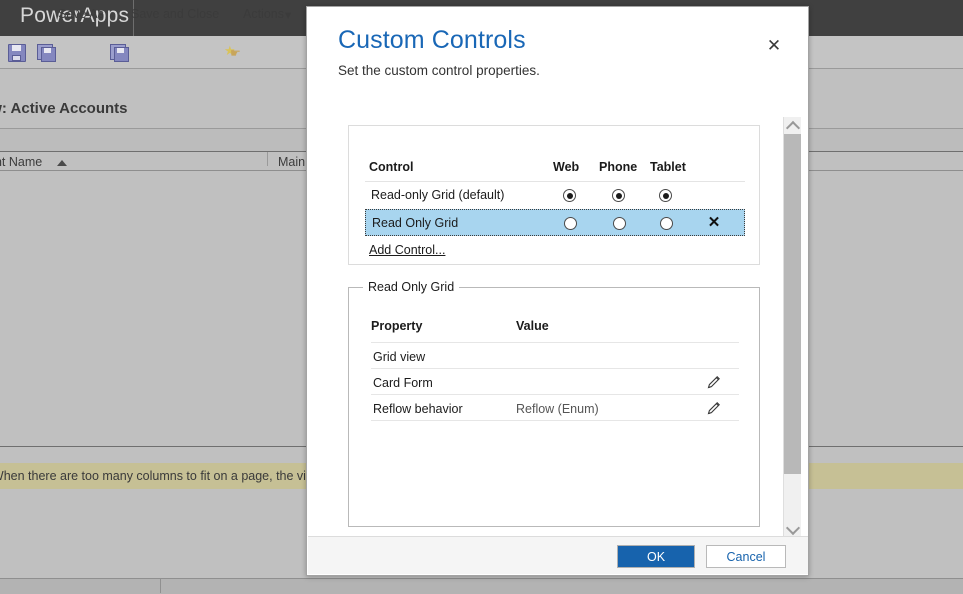 The height and width of the screenshot is (594, 963). What do you see at coordinates (774, 46) in the screenshot?
I see `close-icon: ✕` at bounding box center [774, 46].